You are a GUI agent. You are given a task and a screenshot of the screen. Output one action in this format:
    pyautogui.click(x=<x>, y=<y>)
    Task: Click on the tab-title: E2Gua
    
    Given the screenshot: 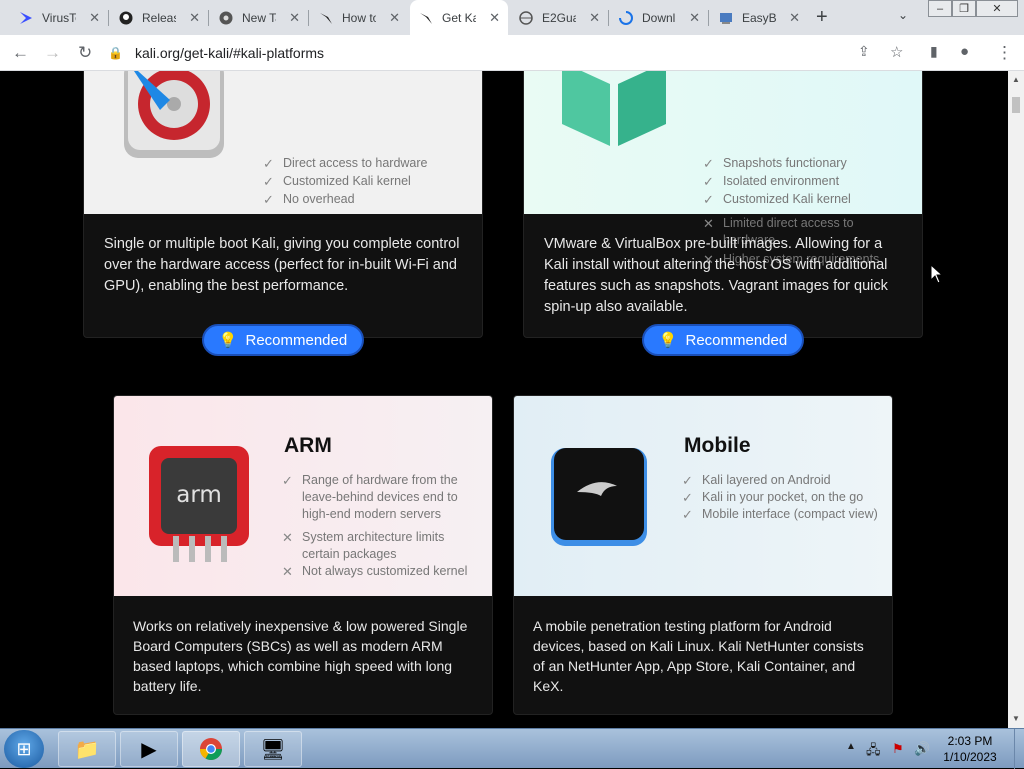 What is the action you would take?
    pyautogui.click(x=559, y=17)
    